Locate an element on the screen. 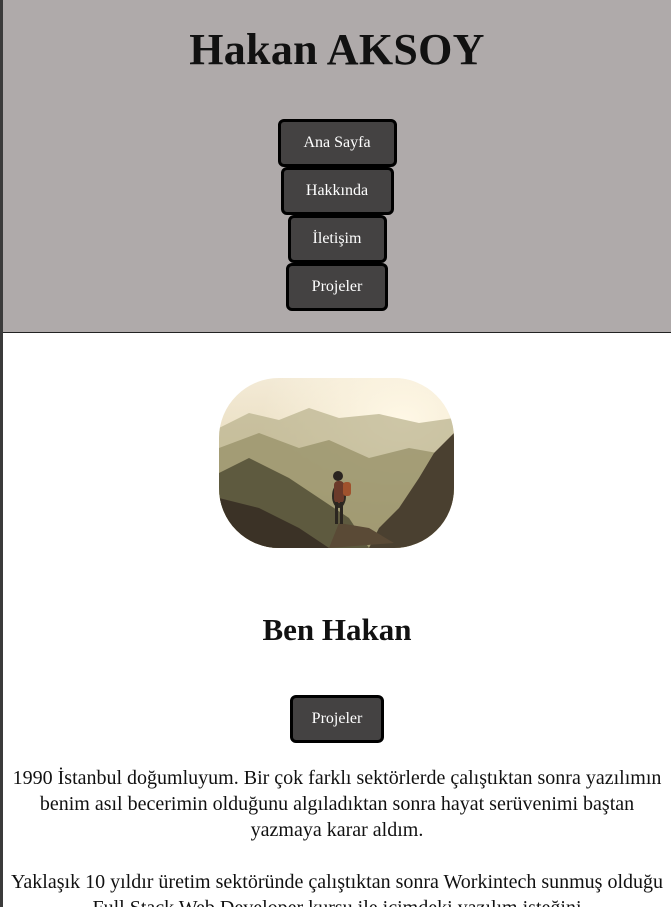 This screenshot has height=907, width=671. nav-projects-button: Projeler is located at coordinates (337, 287).